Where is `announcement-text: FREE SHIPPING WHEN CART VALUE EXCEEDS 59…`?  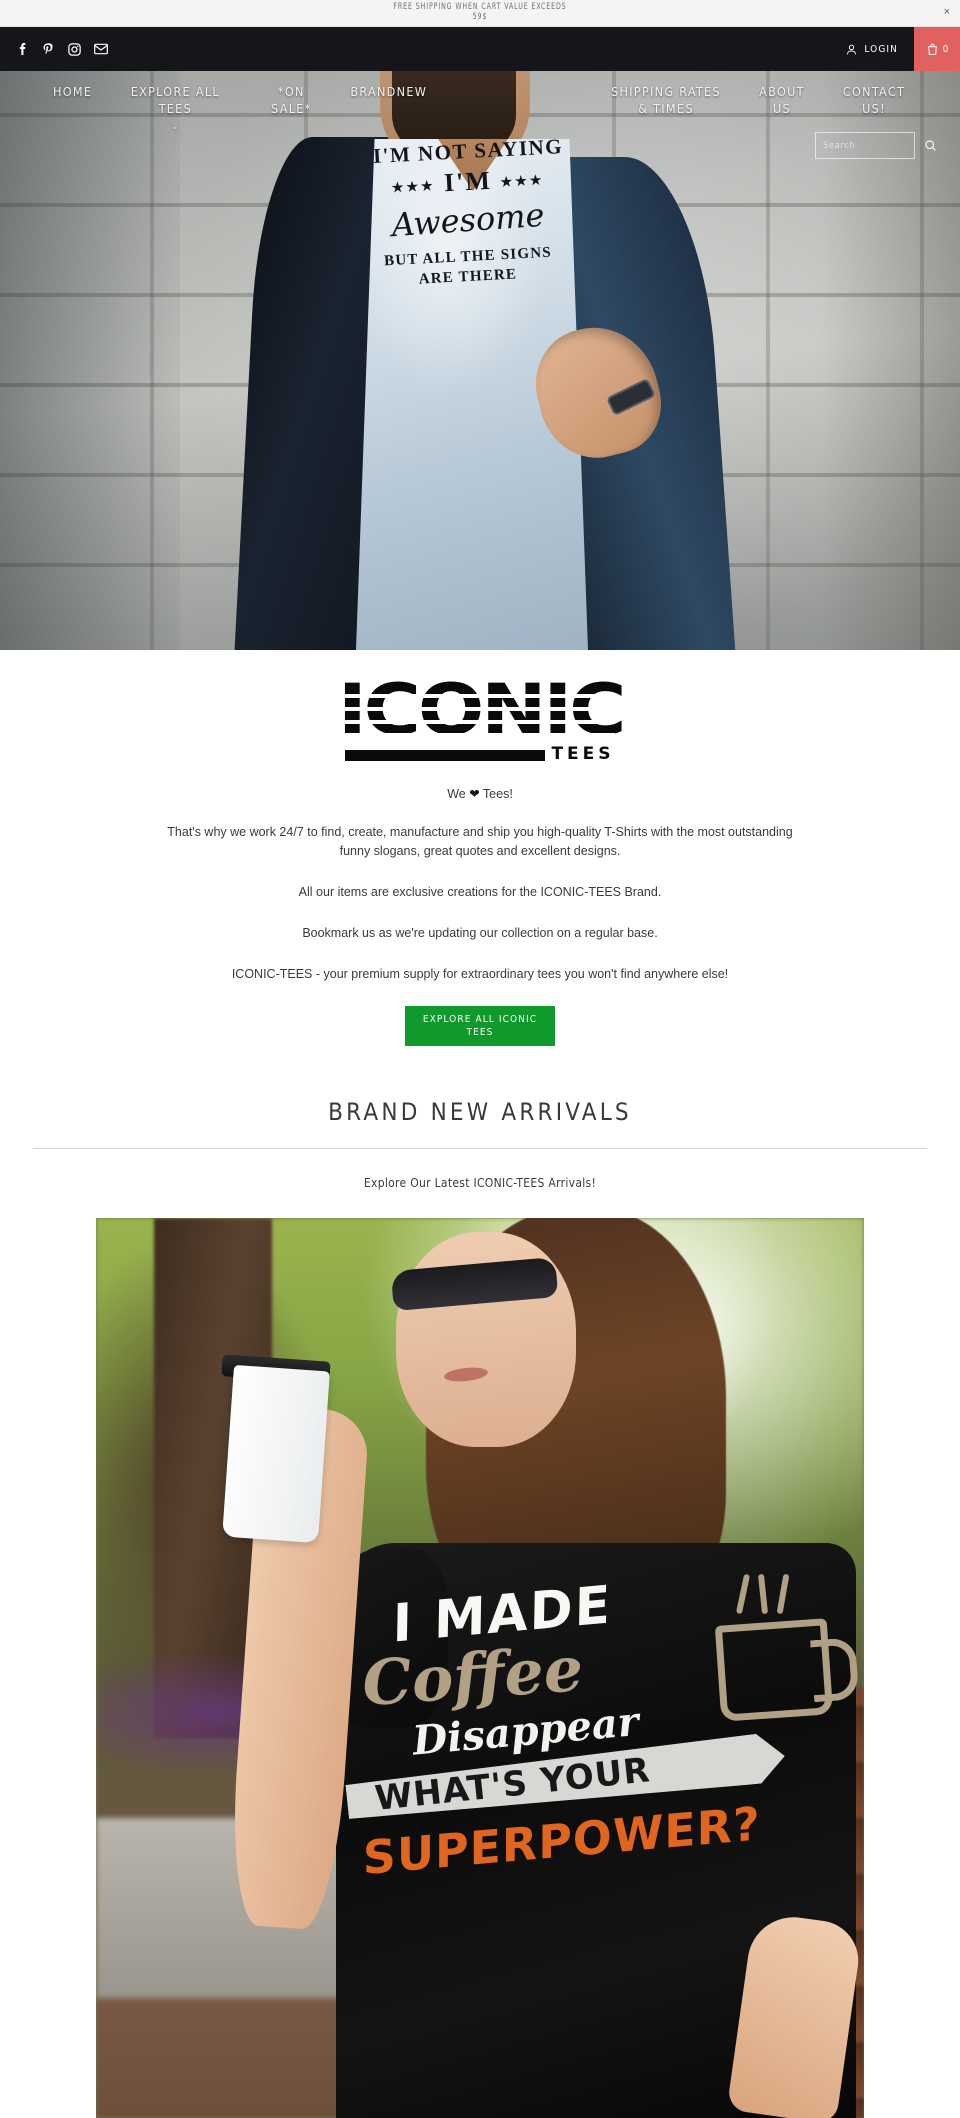 announcement-text: FREE SHIPPING WHEN CART VALUE EXCEEDS 59… is located at coordinates (480, 12).